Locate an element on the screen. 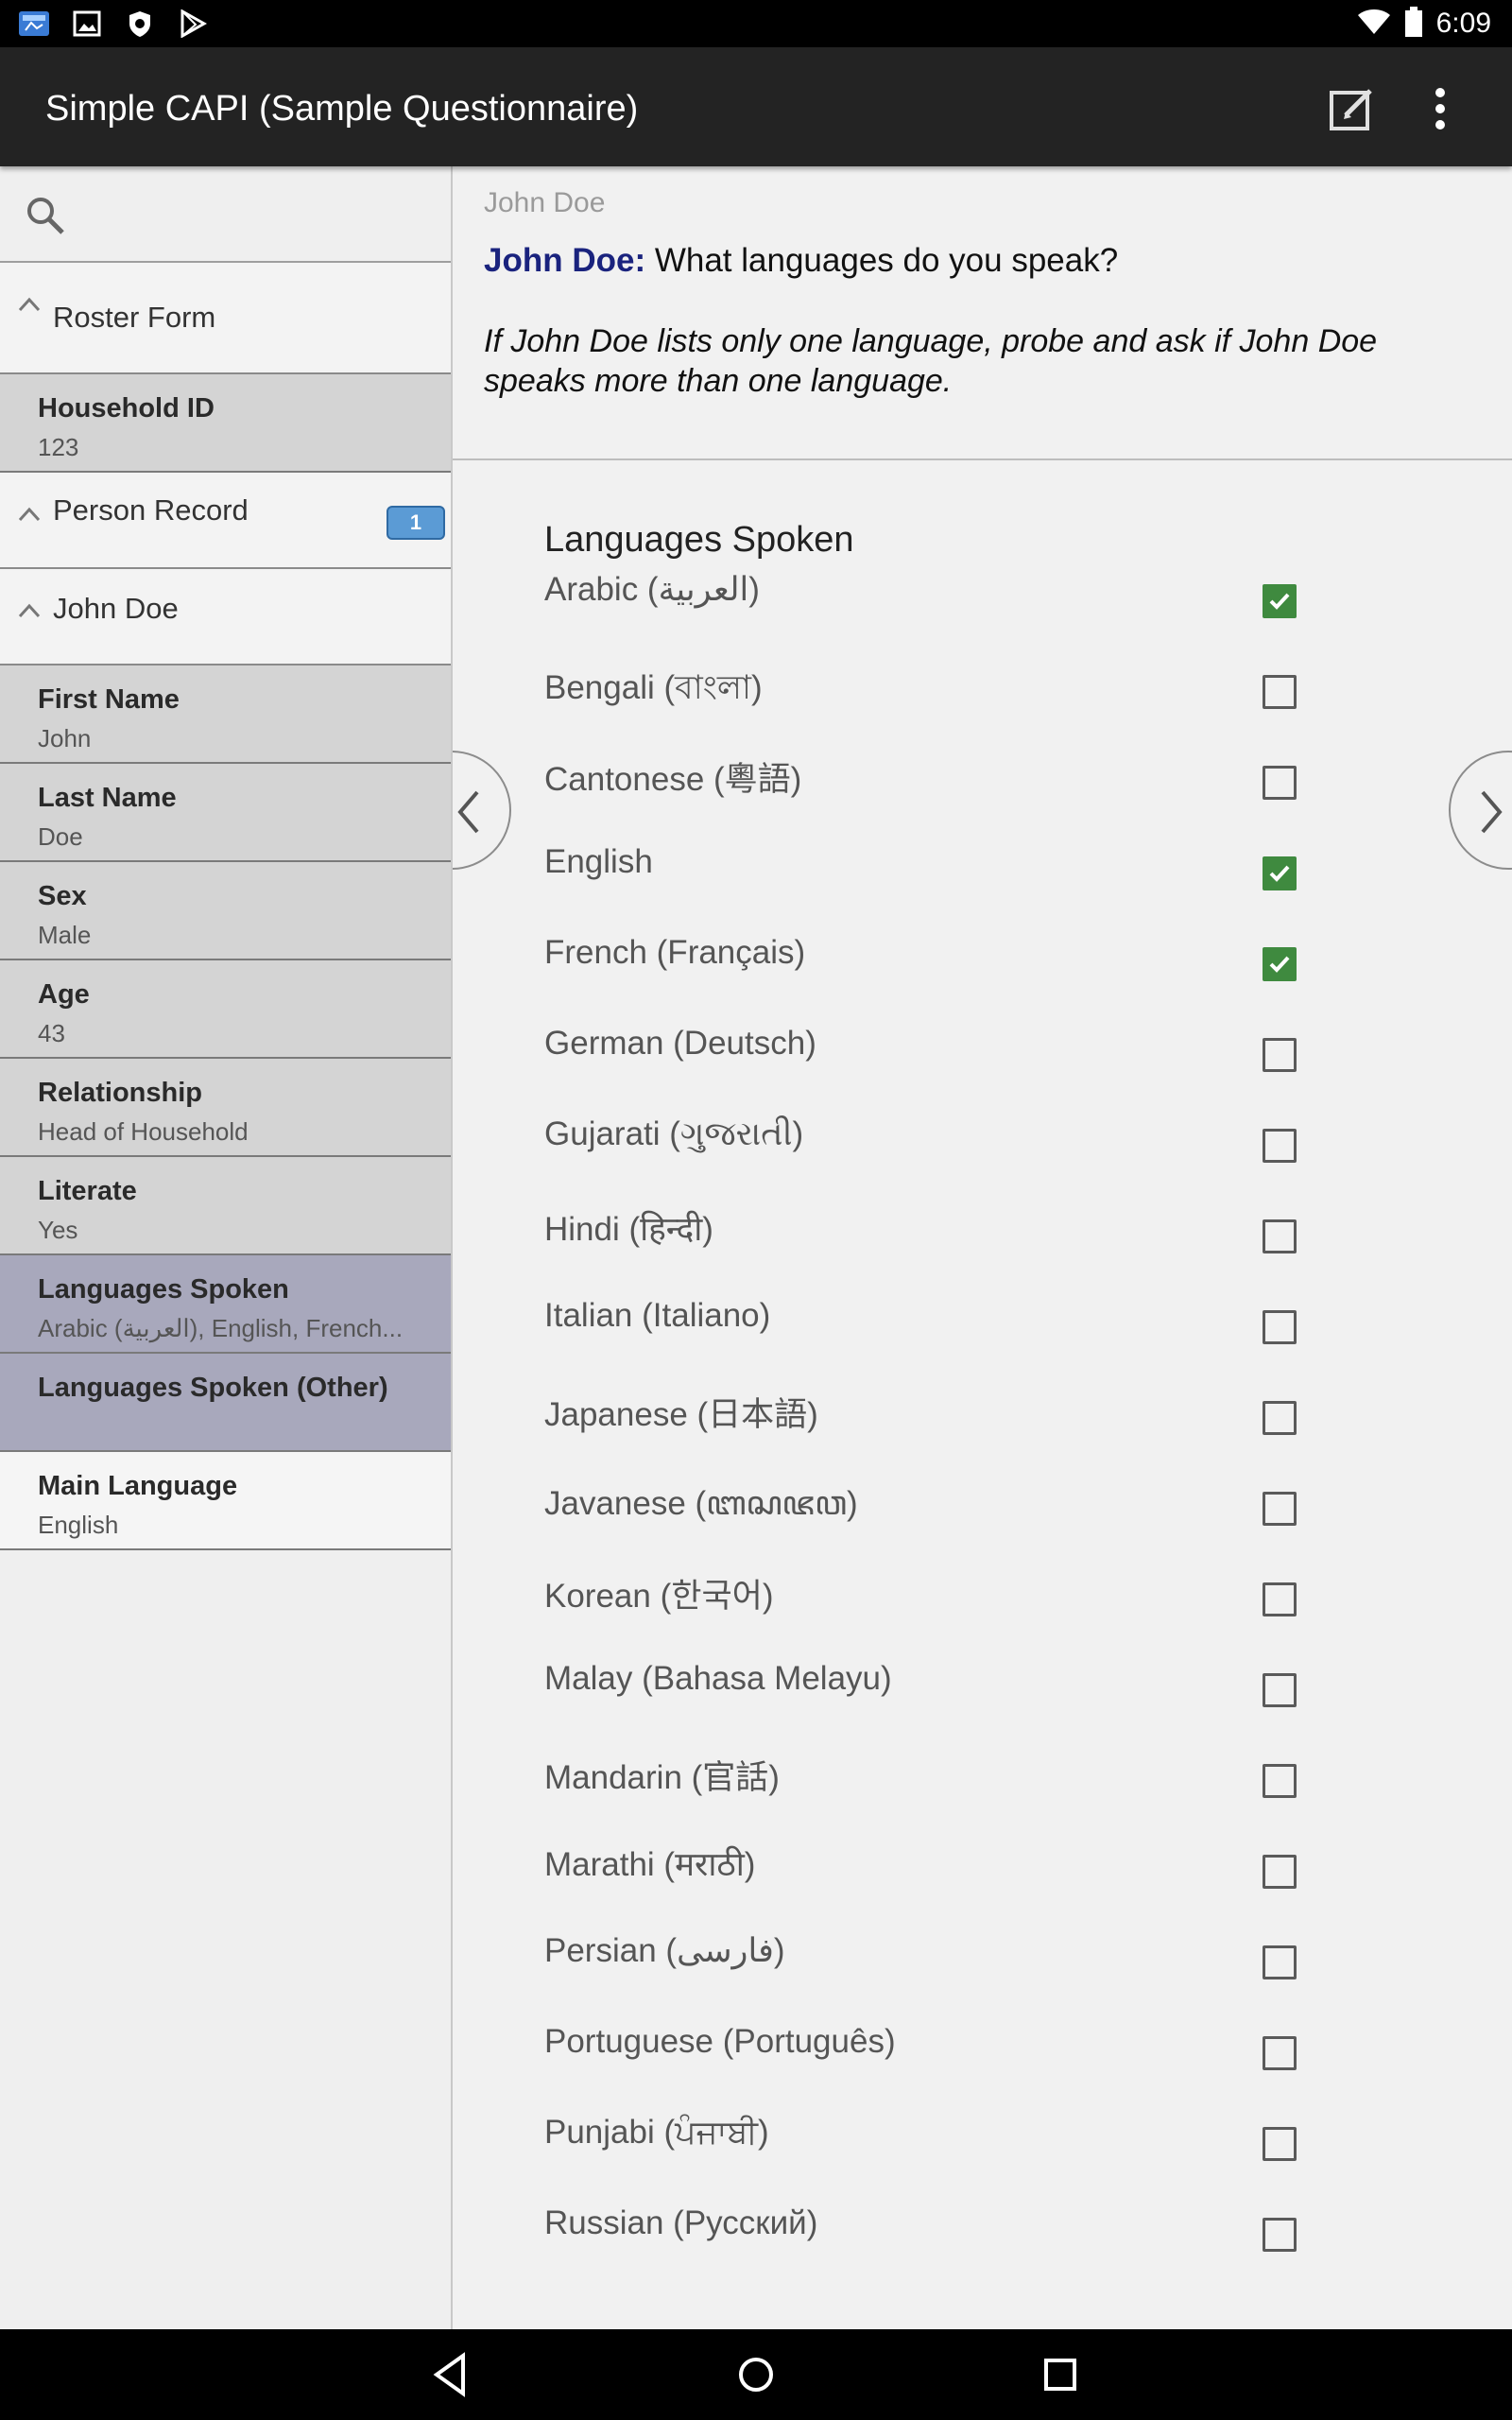 The height and width of the screenshot is (2420, 1512). previous-button is located at coordinates (482, 810).